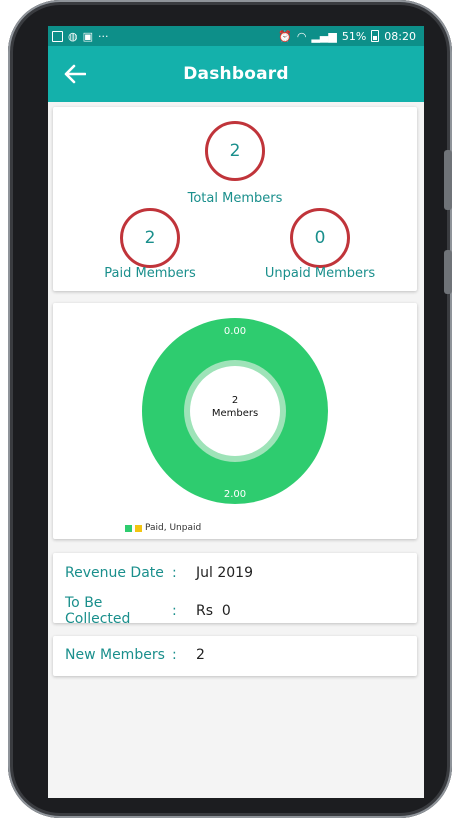 The image size is (460, 820). I want to click on total-members-ring: 2, so click(235, 151).